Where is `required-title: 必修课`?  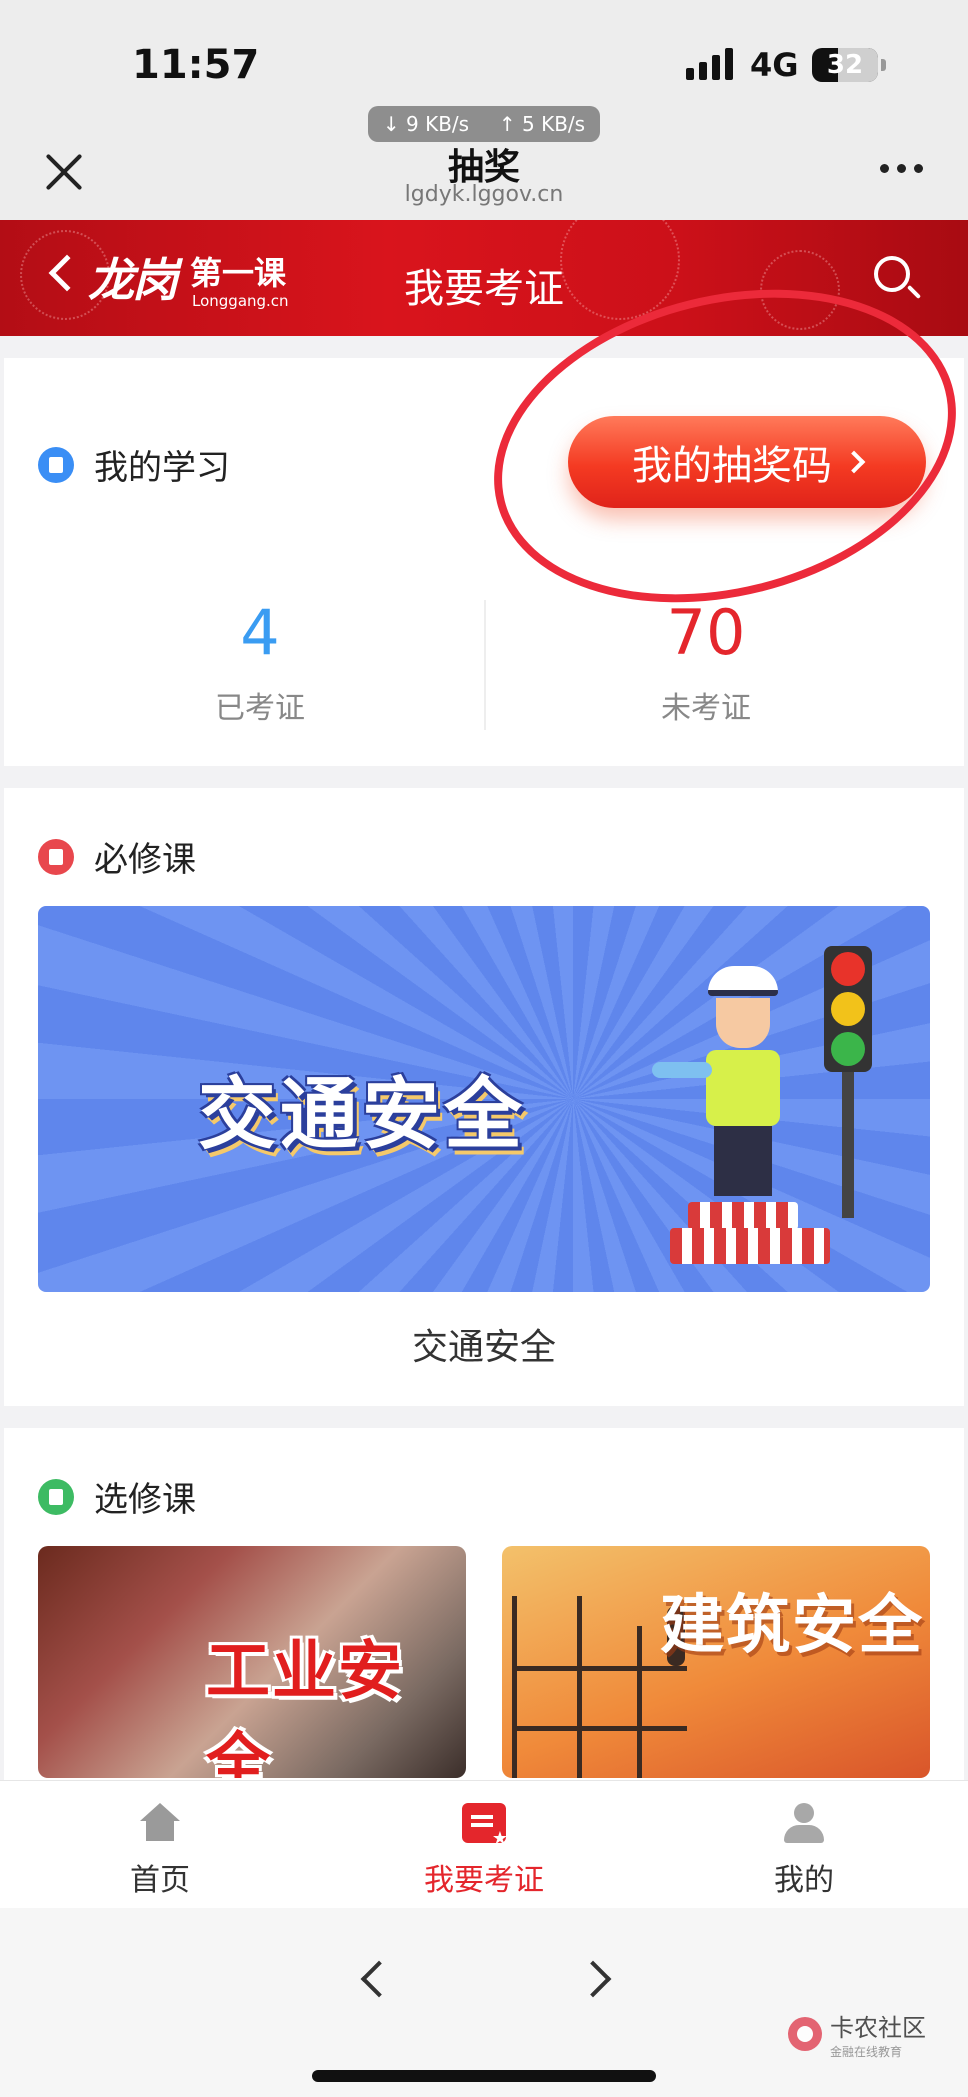
required-title: 必修课 is located at coordinates (145, 860).